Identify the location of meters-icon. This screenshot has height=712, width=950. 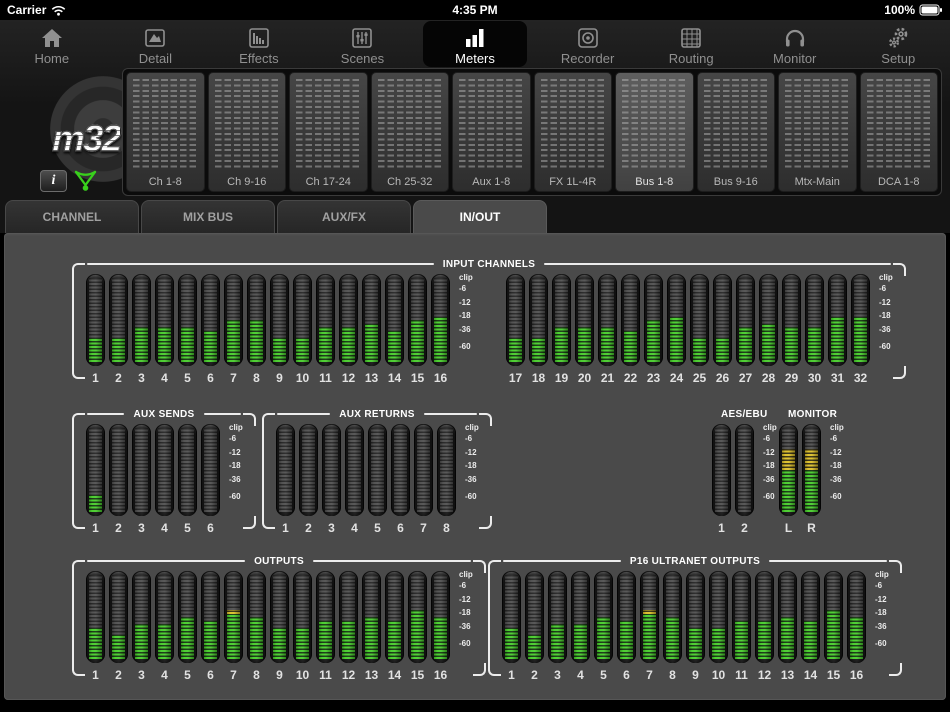
(475, 38).